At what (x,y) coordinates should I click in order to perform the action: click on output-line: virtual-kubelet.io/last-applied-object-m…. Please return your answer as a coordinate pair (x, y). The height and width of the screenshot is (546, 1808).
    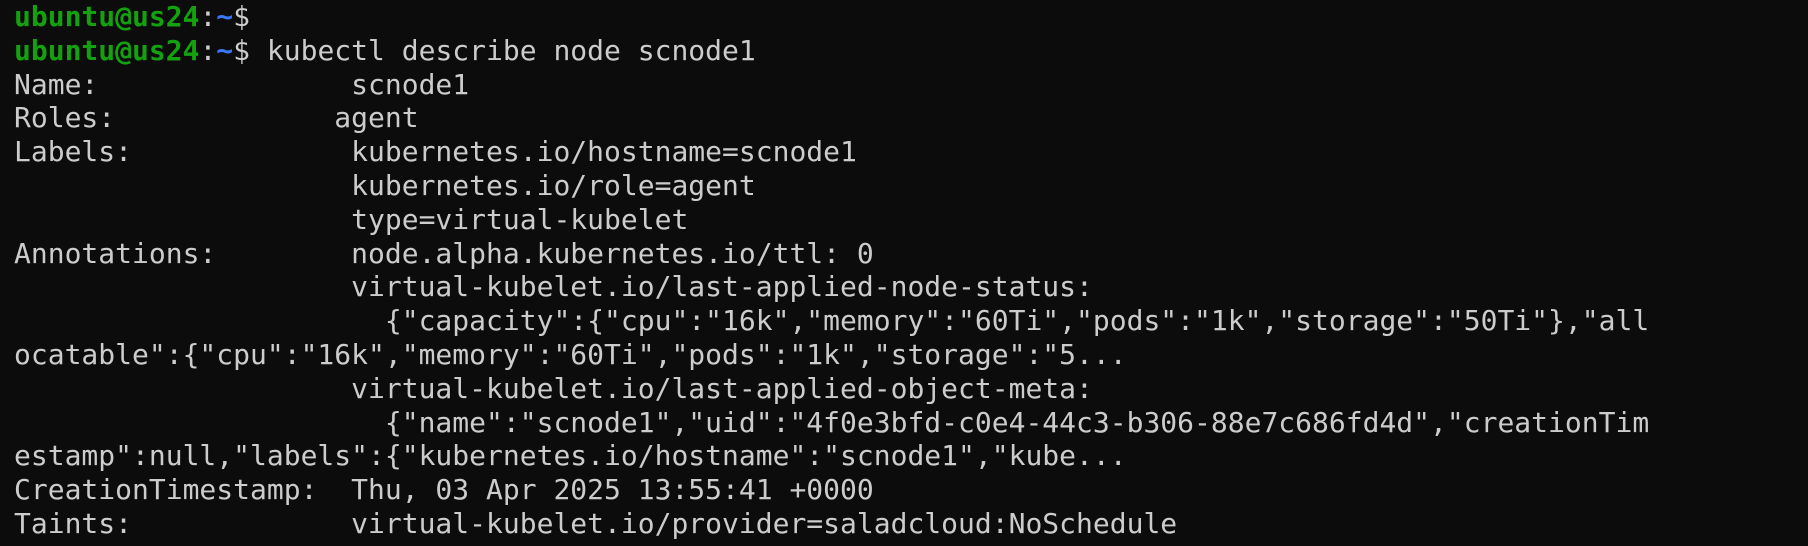
    Looking at the image, I should click on (553, 388).